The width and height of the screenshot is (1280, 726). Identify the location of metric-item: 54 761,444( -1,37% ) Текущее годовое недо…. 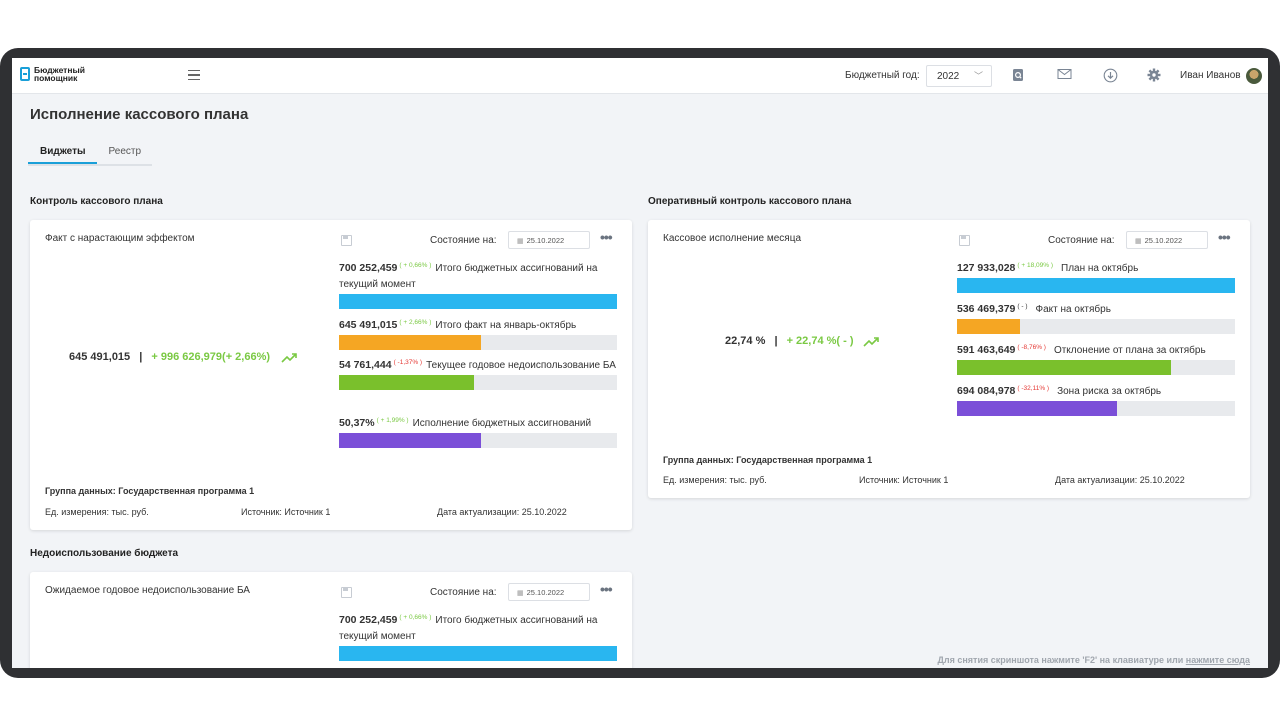
(478, 373).